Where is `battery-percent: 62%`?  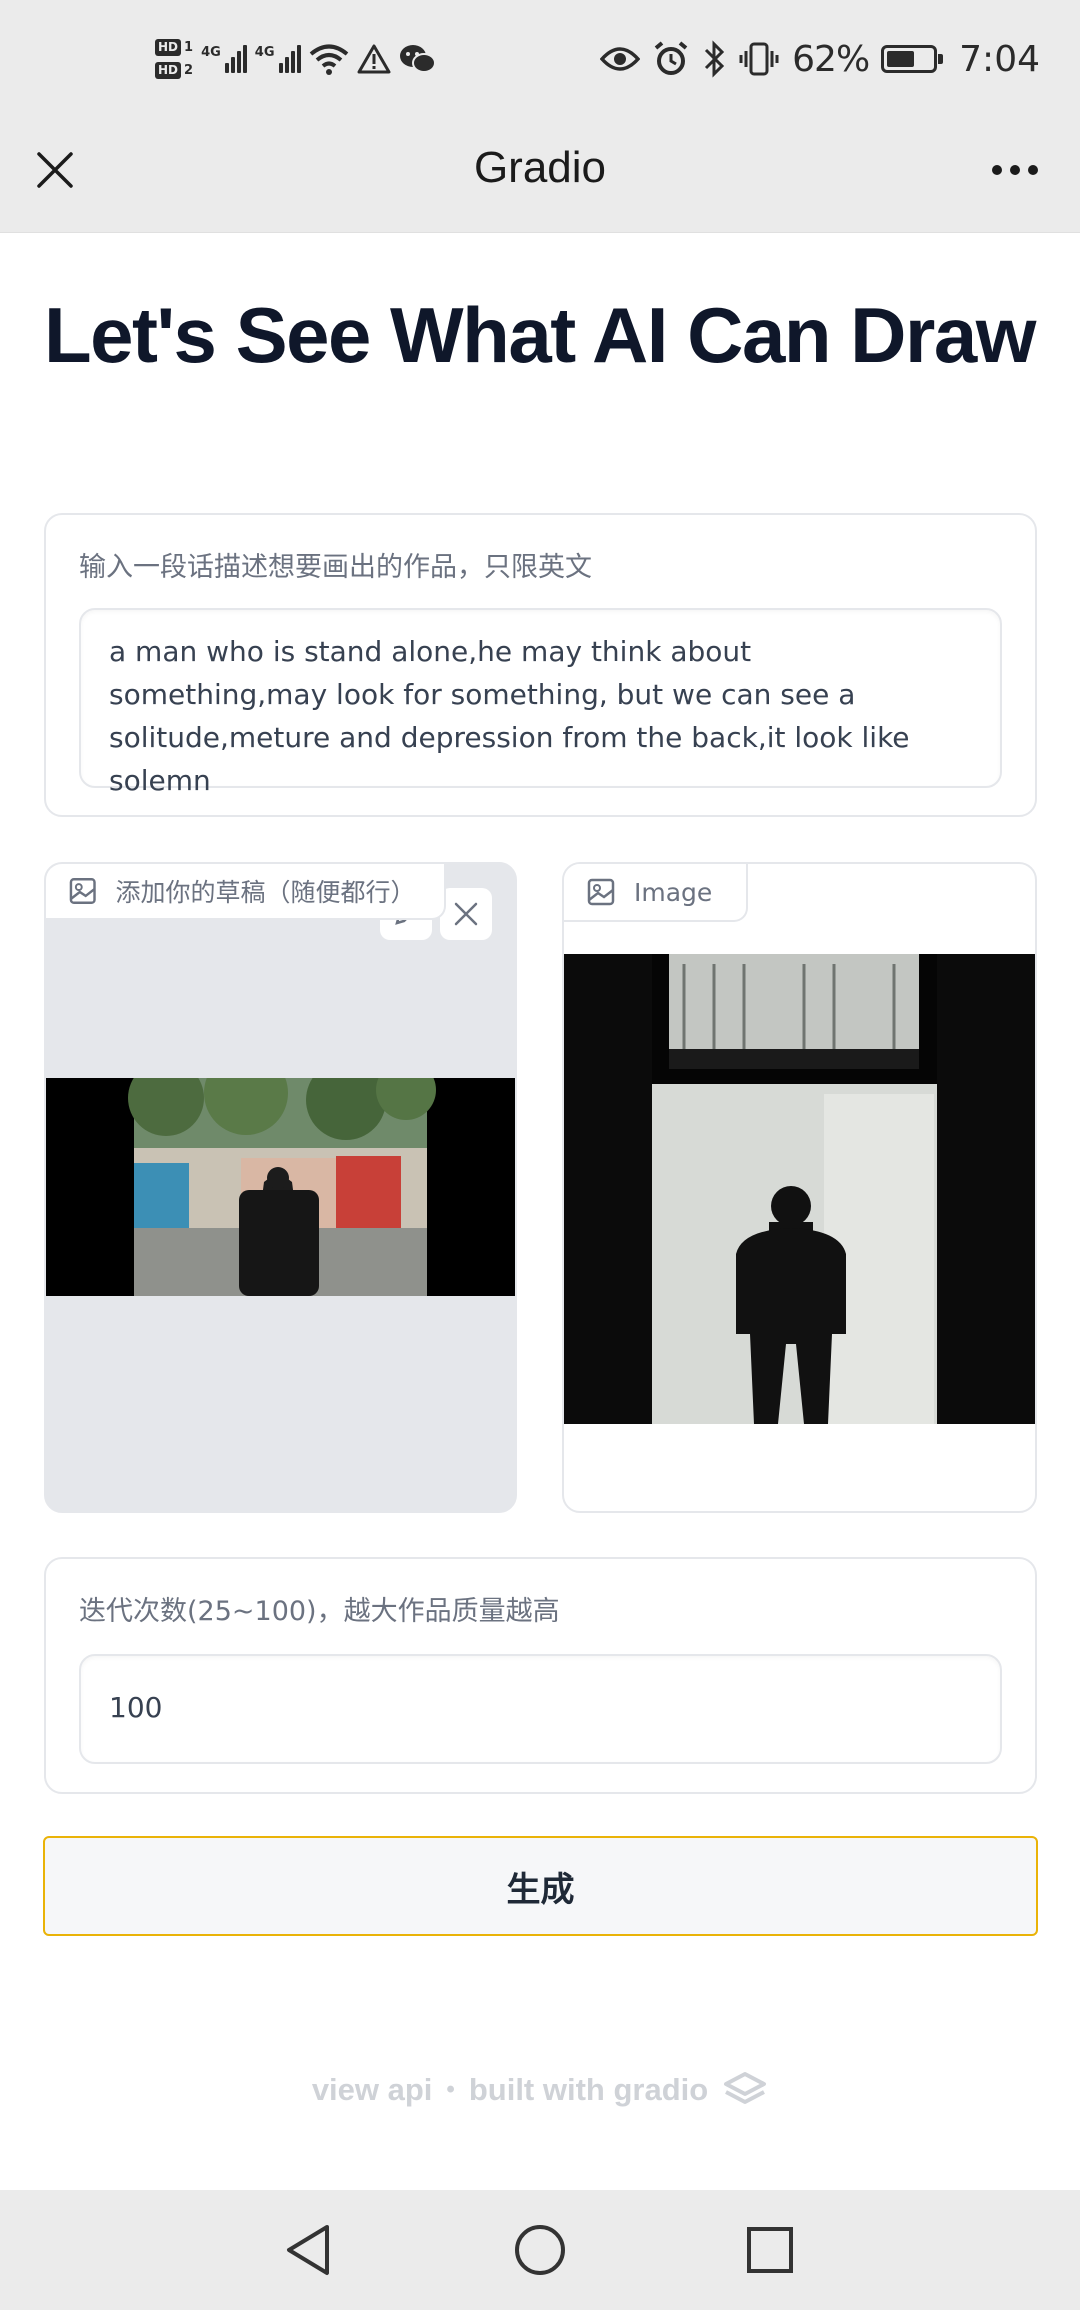
battery-percent: 62% is located at coordinates (831, 59).